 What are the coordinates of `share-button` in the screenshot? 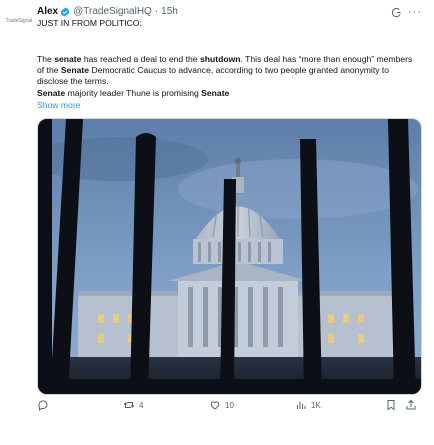 It's located at (411, 405).